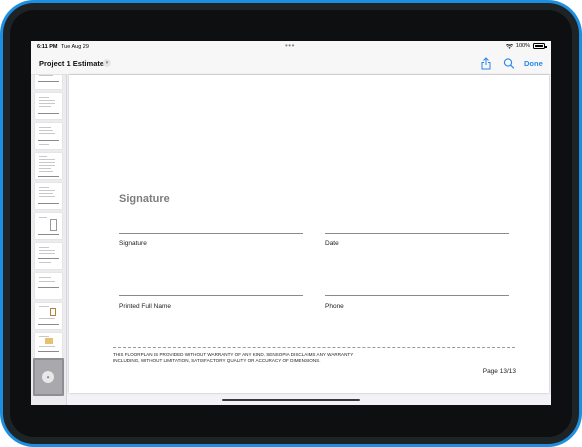 The height and width of the screenshot is (447, 582). I want to click on multitasking-dots-icon: •••, so click(290, 45).